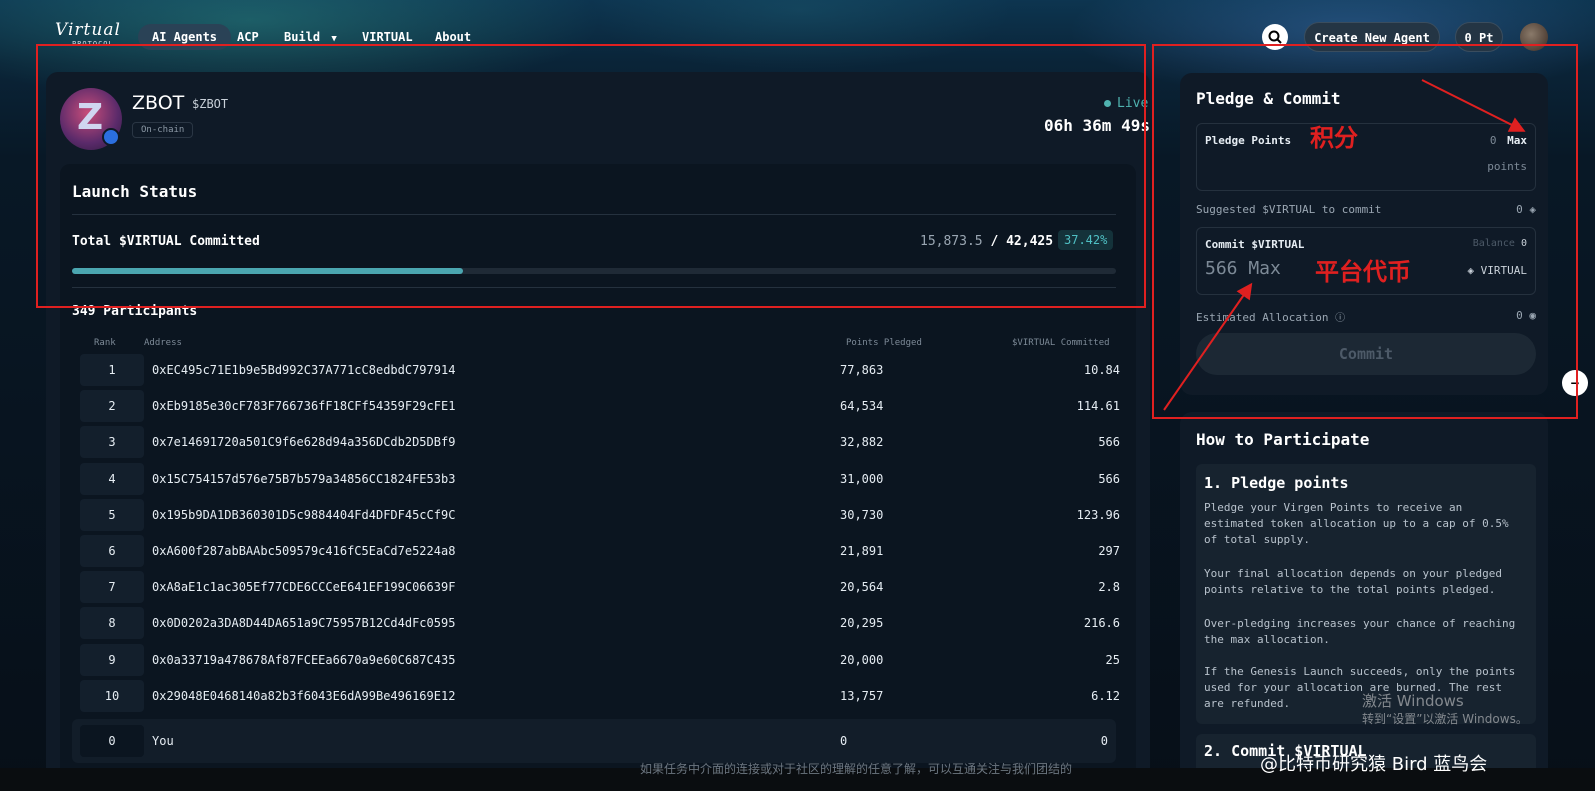  I want to click on bottom-caption: 如果任务中介面的连接或对于社区的理解的任意了解，可以互通关注与我们团结的, so click(856, 769).